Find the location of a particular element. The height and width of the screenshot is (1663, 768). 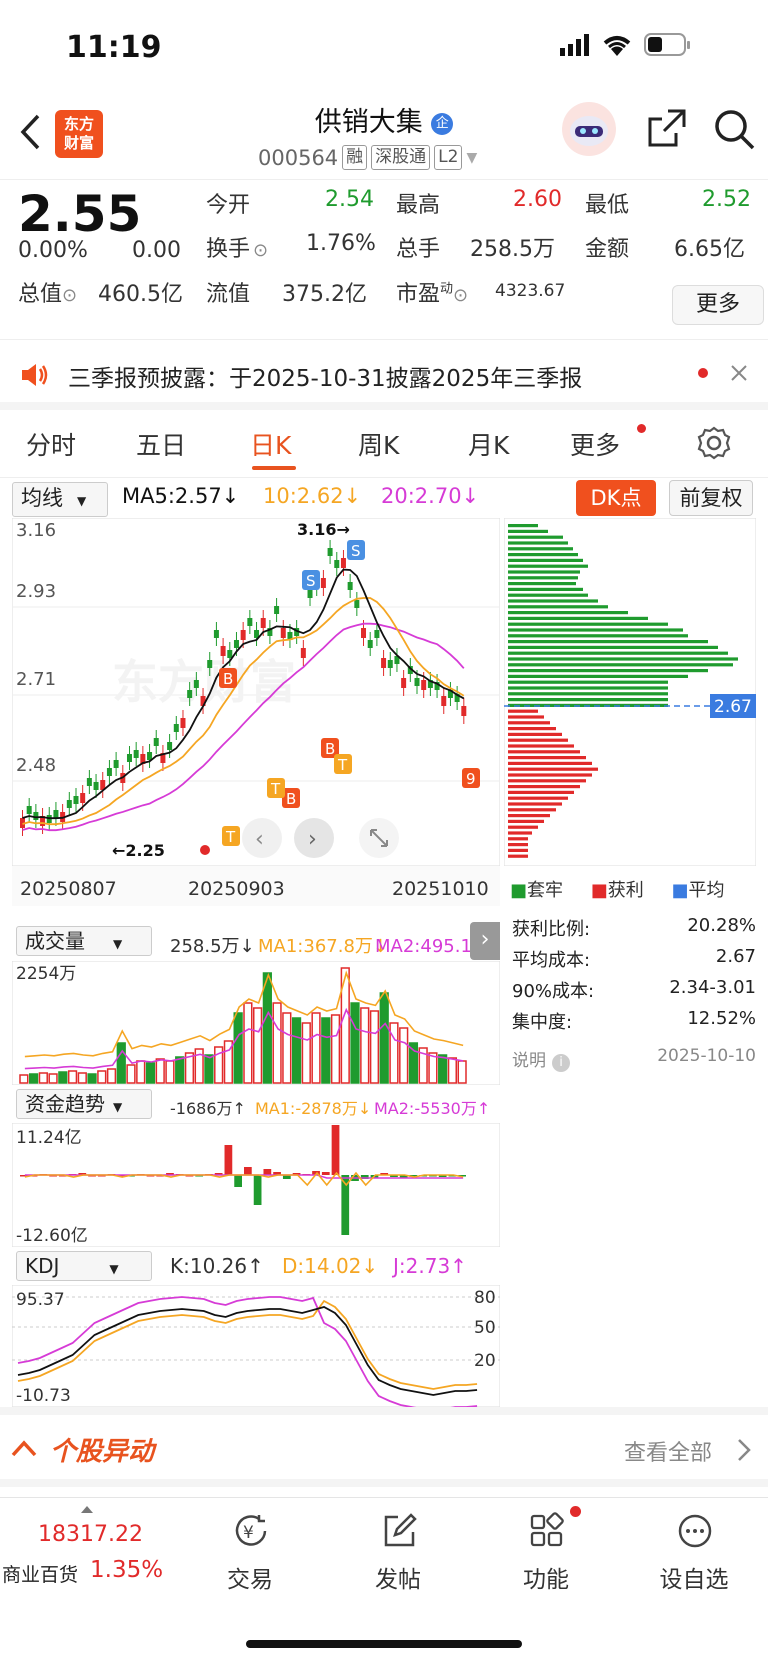

pe-label: 市盈动⊙ is located at coordinates (432, 292).